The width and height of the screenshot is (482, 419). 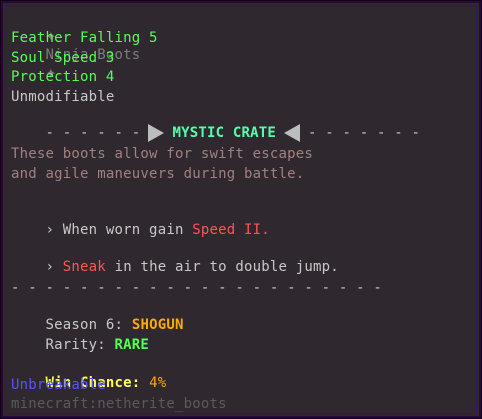 I want to click on ability-line: › Sneak in the air to double jump., so click(x=175, y=257).